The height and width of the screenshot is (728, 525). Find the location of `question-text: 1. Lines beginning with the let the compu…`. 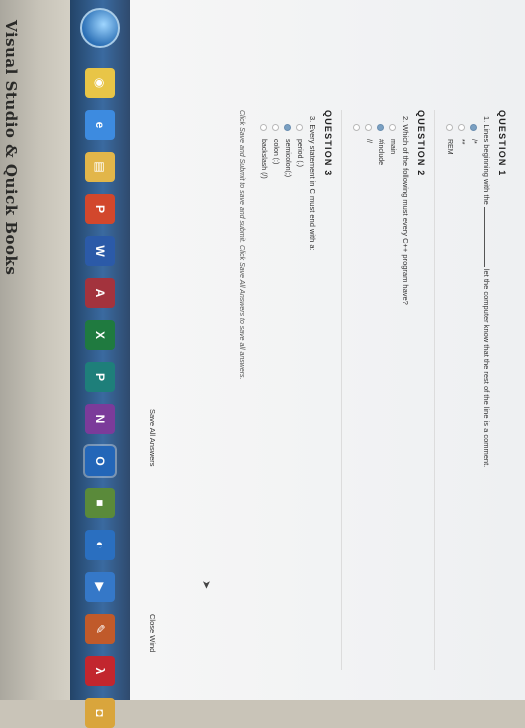

question-text: 1. Lines beginning with the let the compu… is located at coordinates (486, 393).